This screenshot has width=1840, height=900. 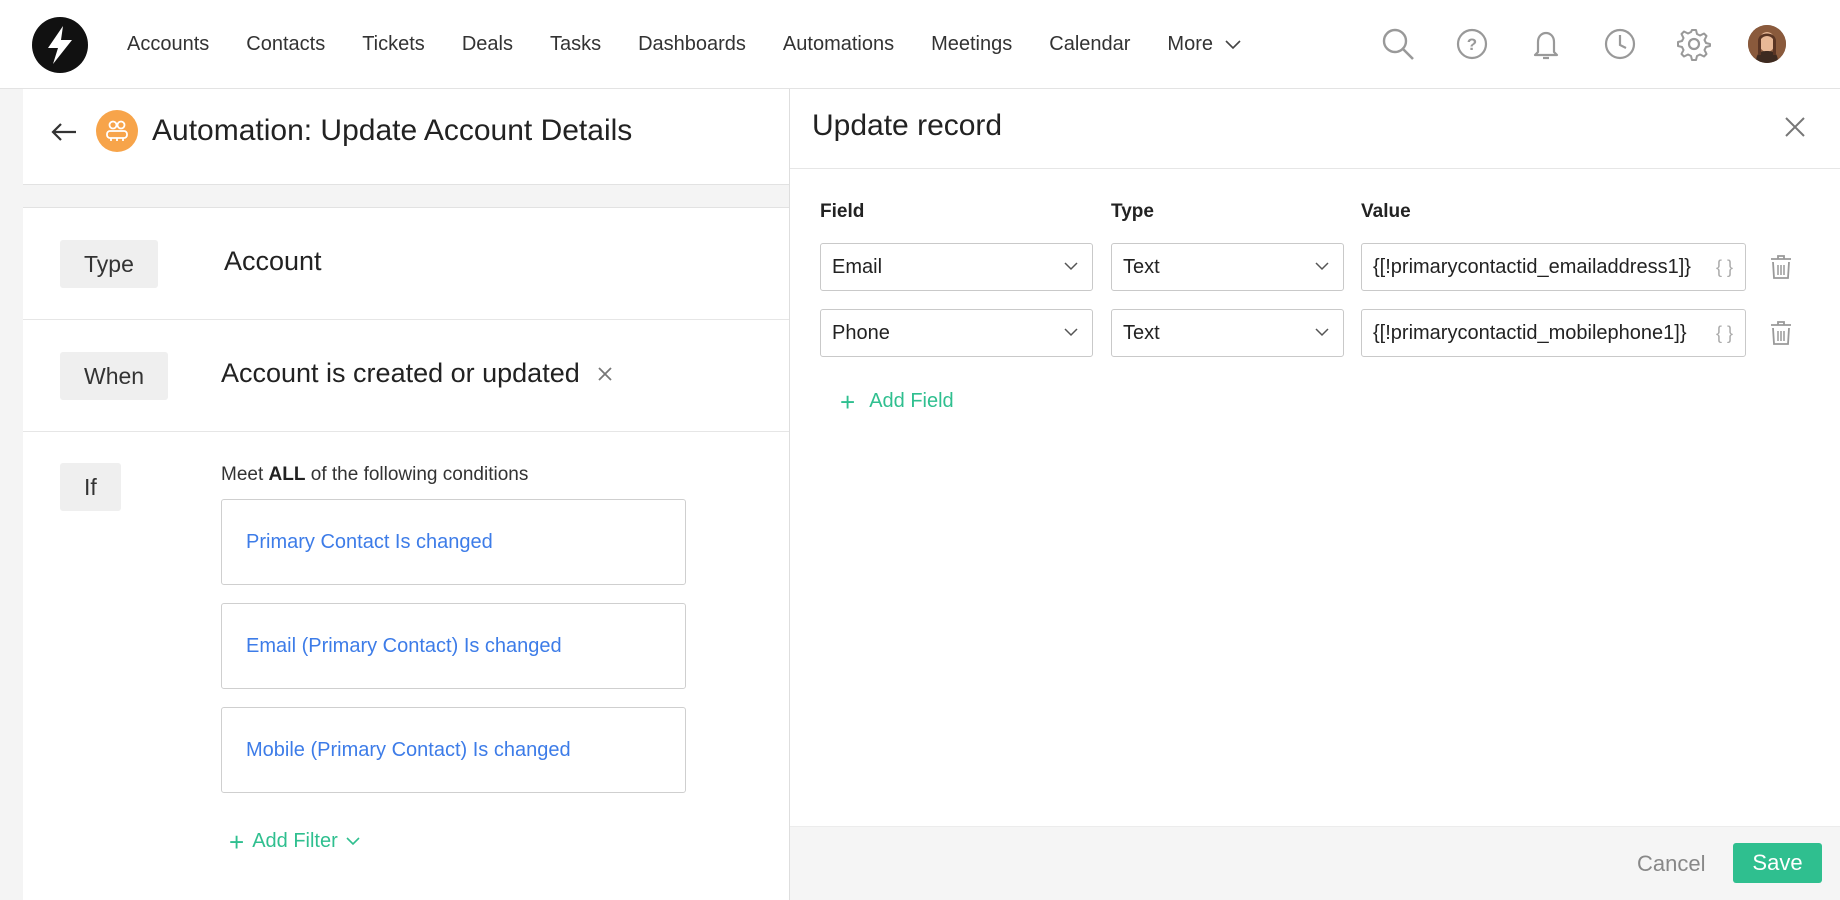 I want to click on field-select-value: Email, so click(x=857, y=267).